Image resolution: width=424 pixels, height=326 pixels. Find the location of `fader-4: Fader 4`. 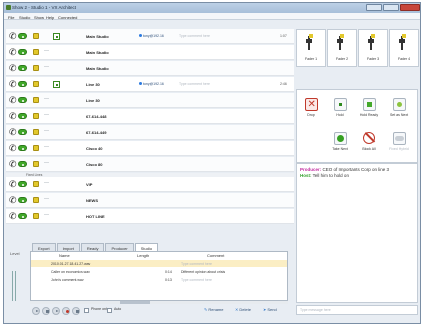

fader-4: Fader 4 is located at coordinates (404, 48).